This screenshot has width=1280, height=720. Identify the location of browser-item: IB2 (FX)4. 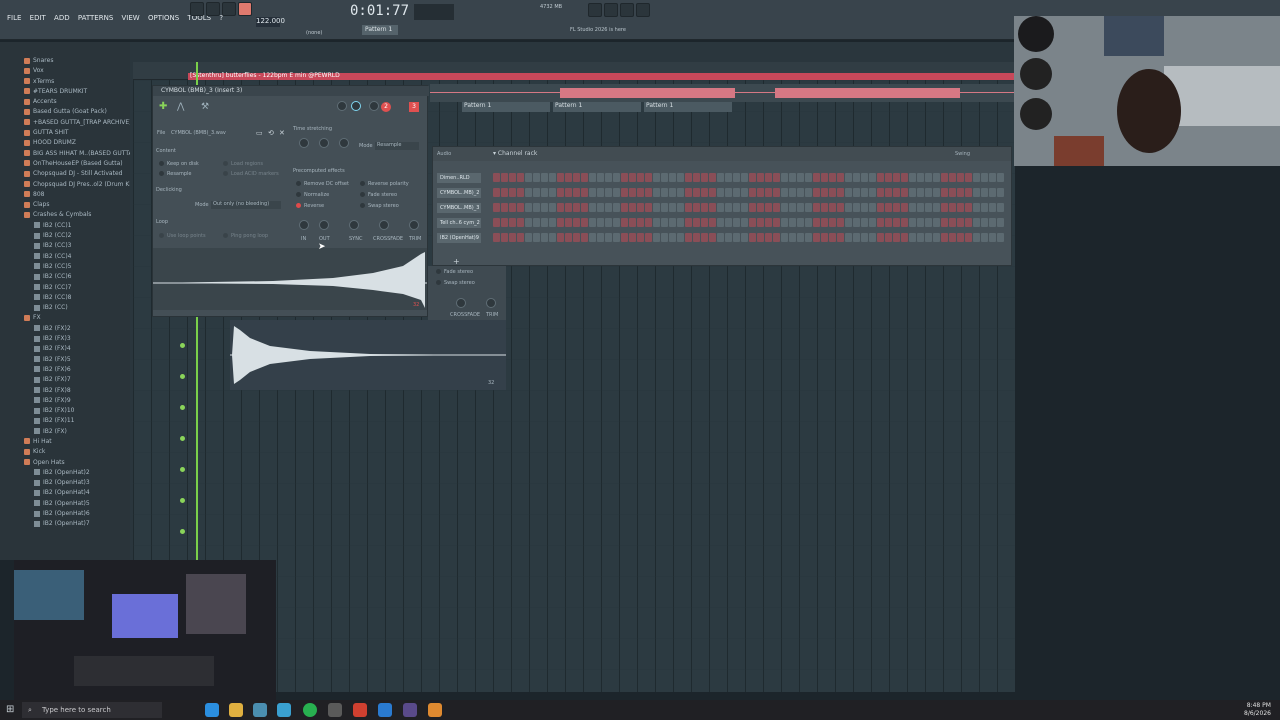
(65, 349).